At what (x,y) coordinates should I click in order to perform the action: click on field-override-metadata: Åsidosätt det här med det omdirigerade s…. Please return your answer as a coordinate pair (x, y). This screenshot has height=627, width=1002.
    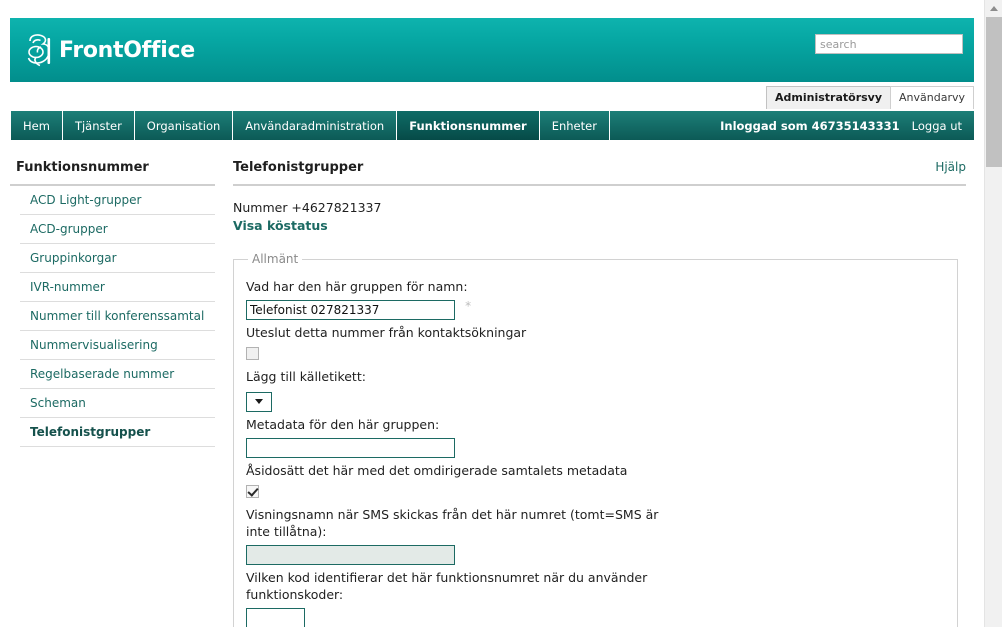
    Looking at the image, I should click on (595, 482).